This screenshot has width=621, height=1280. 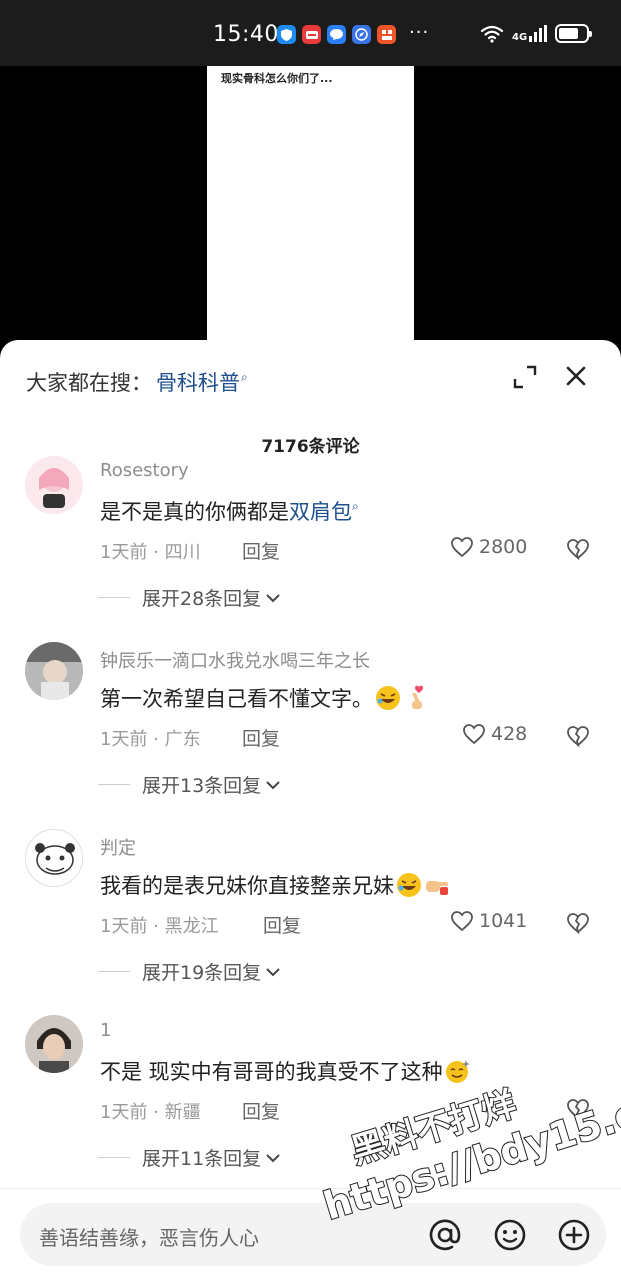 I want to click on expand-replies-label: 展开11条回复, so click(x=202, y=1159).